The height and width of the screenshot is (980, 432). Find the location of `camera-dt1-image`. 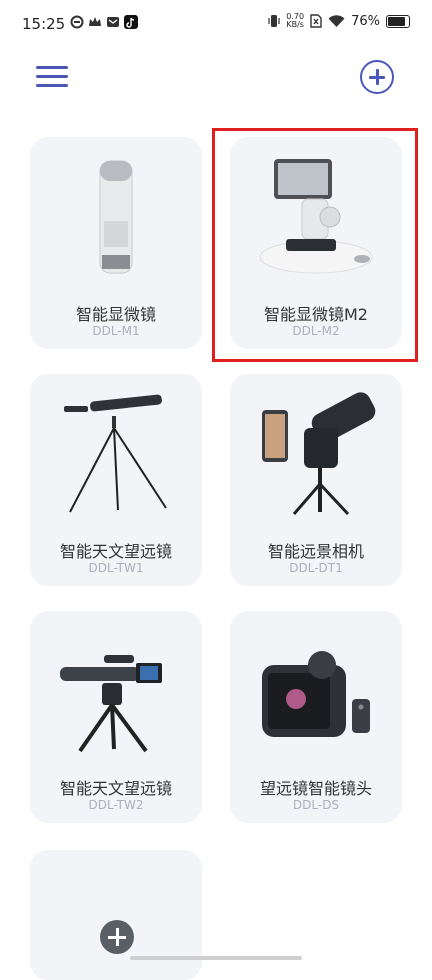

camera-dt1-image is located at coordinates (319, 454).